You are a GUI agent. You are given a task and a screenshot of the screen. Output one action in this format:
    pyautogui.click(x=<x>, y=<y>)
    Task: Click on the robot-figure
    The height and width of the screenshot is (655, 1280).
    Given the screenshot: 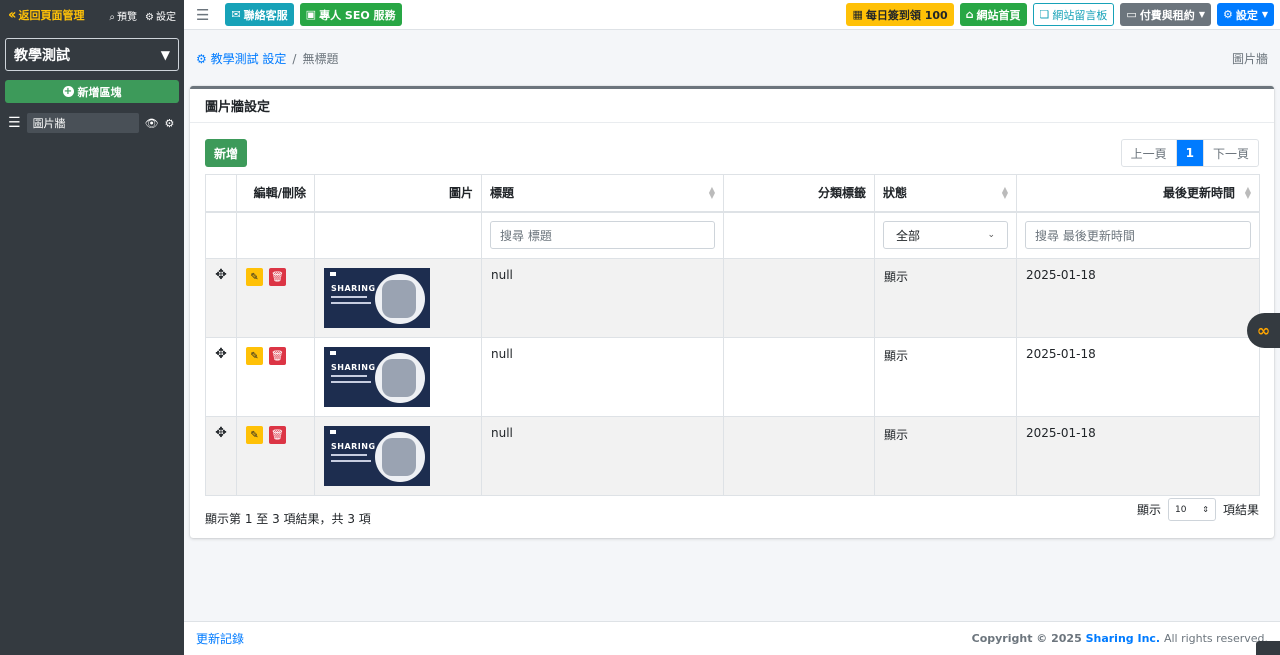 What is the action you would take?
    pyautogui.click(x=399, y=457)
    